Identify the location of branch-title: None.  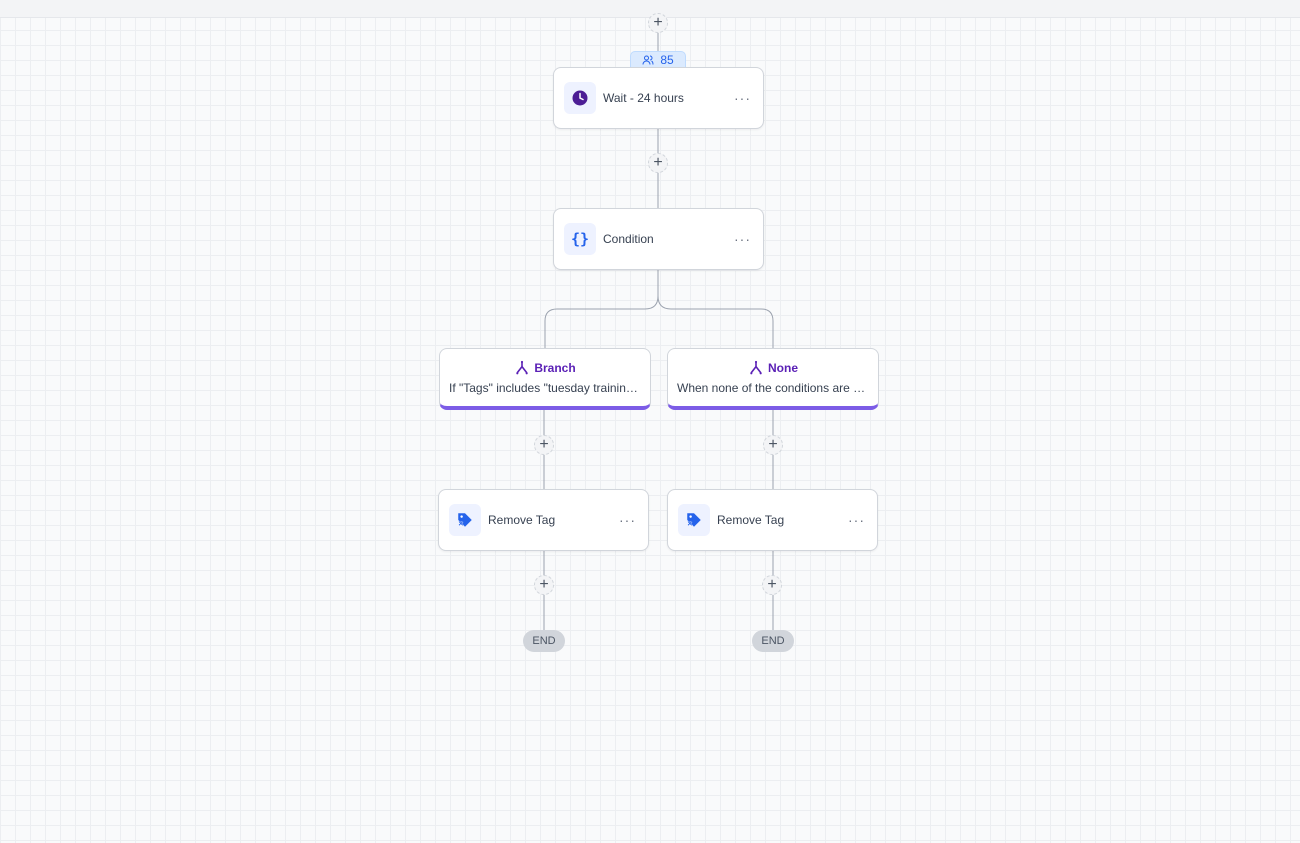
(783, 368).